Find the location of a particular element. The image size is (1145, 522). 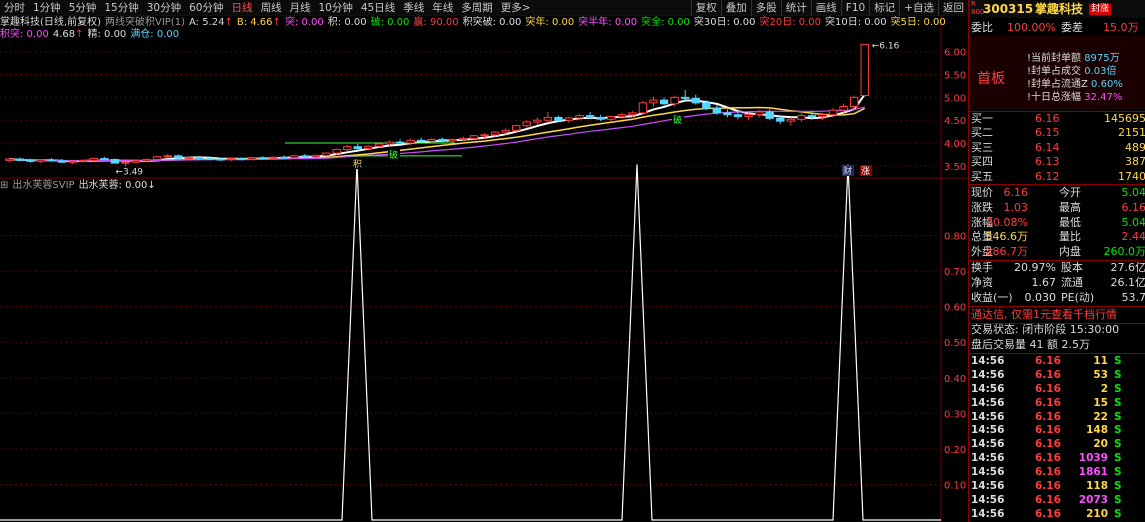

period-tab: 周线 is located at coordinates (271, 8).